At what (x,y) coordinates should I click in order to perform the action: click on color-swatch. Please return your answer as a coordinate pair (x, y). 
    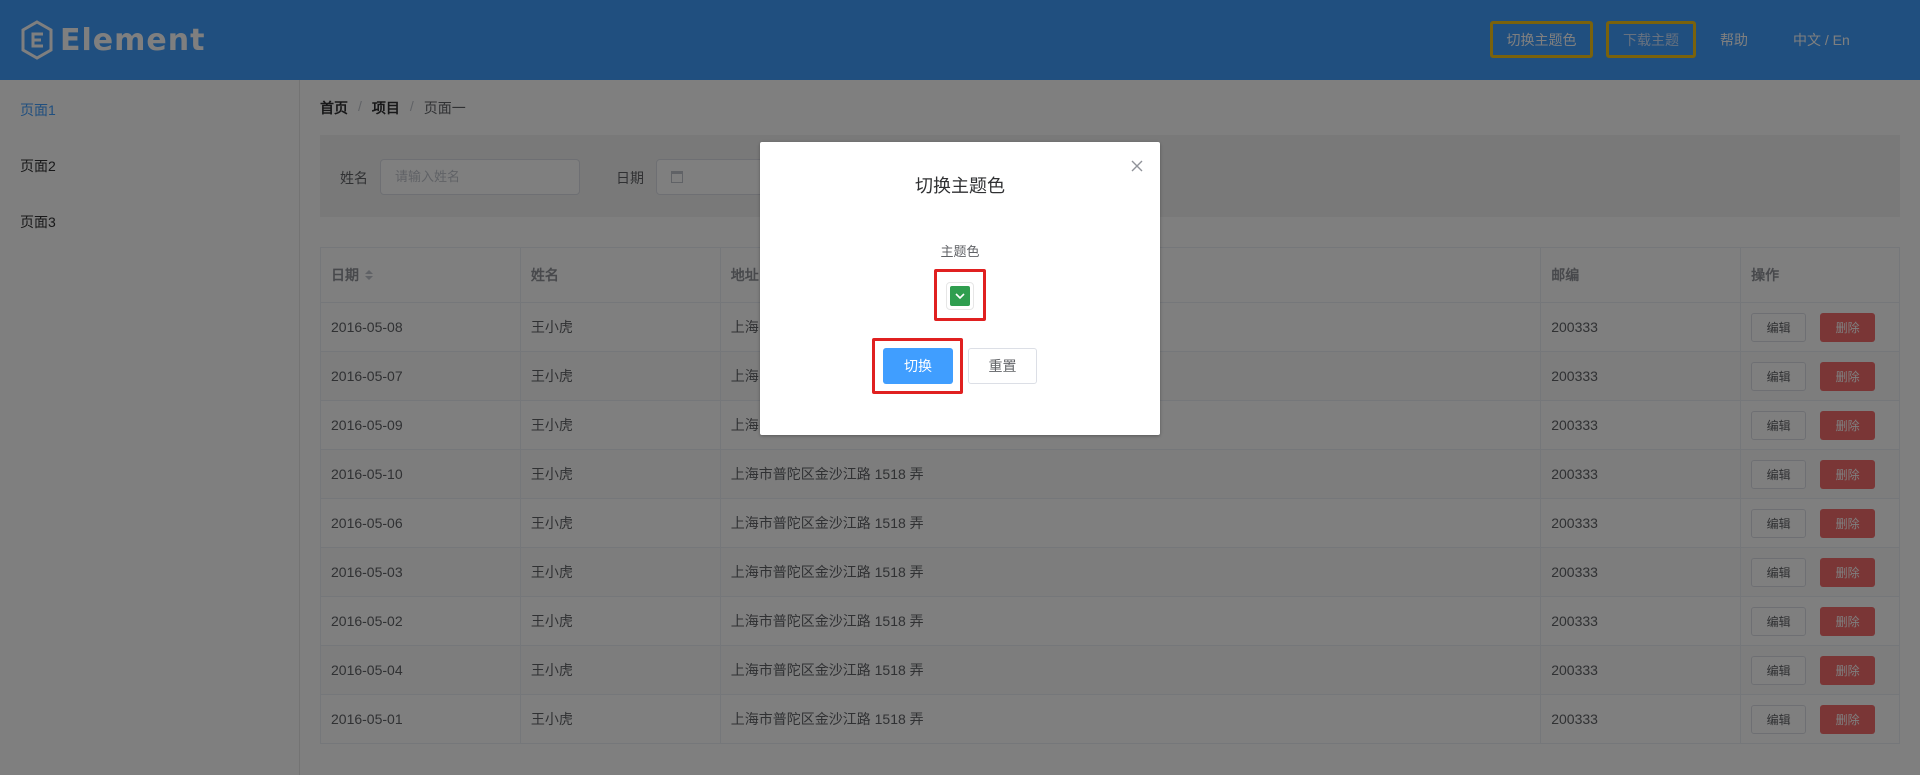
    Looking at the image, I should click on (960, 296).